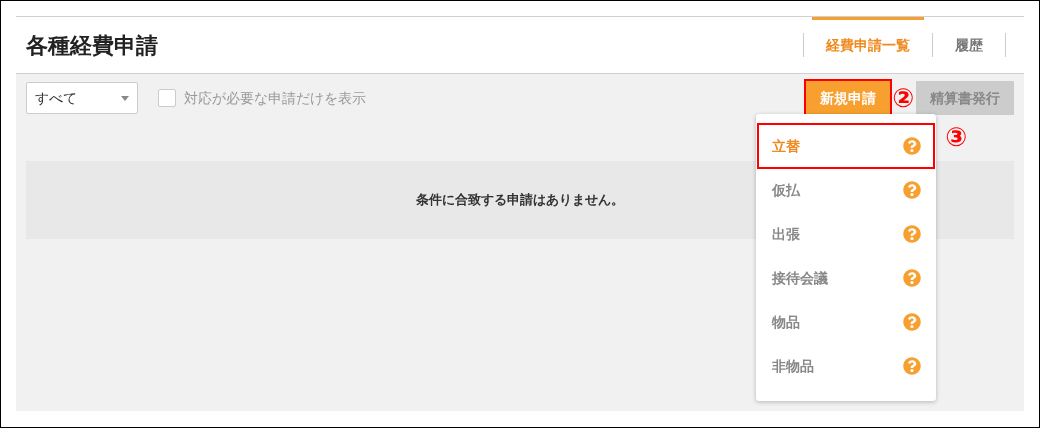  I want to click on menu-item: 仮払, so click(846, 190).